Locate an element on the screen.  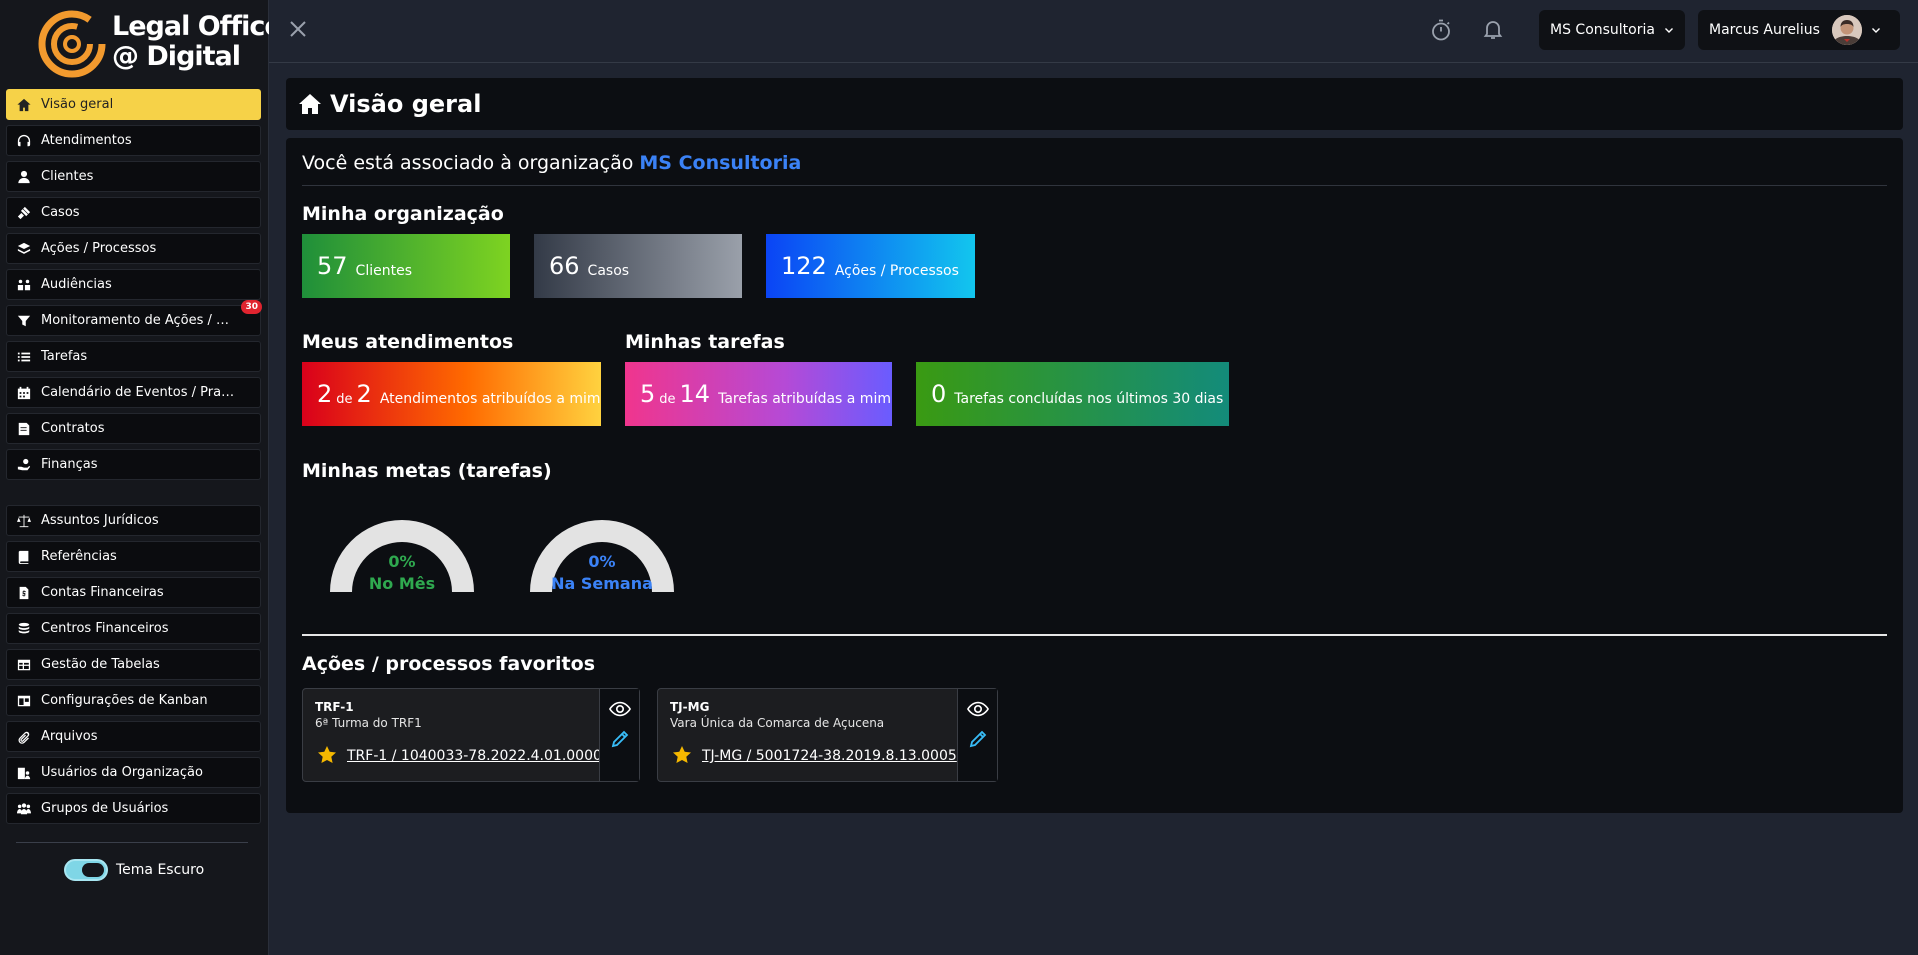
layers-icon is located at coordinates (24, 249).